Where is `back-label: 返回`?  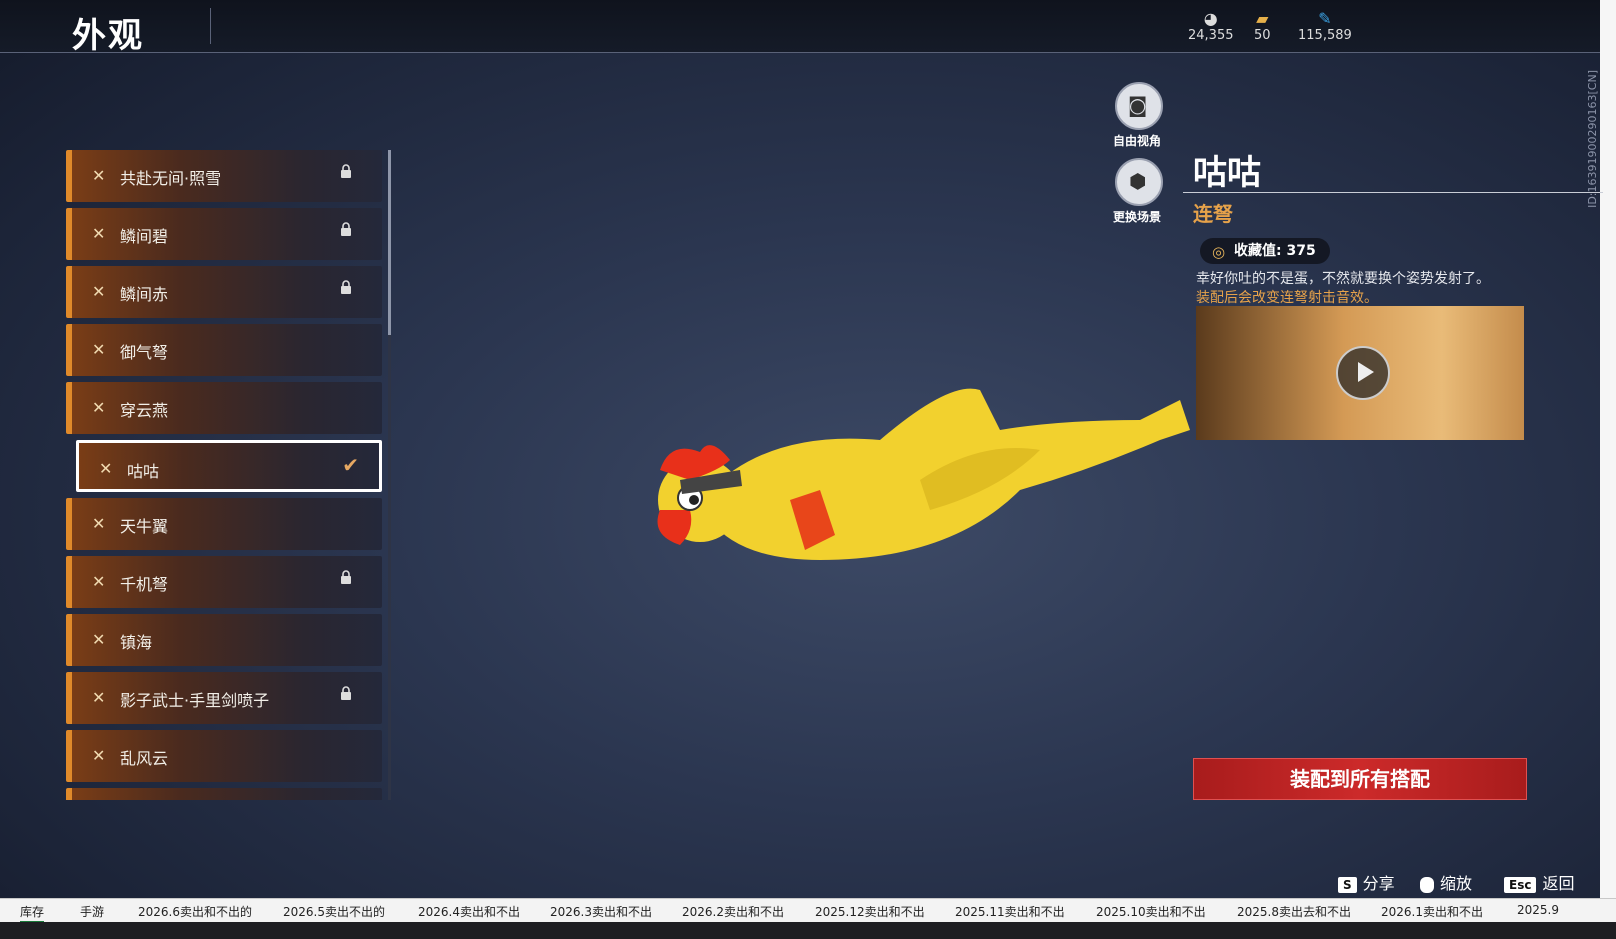 back-label: 返回 is located at coordinates (1558, 883).